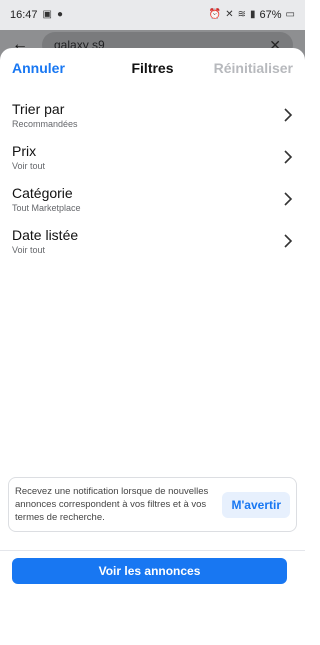 This screenshot has width=320, height=645. Describe the element at coordinates (215, 14) in the screenshot. I see `alarm-icon: ⏰` at that location.